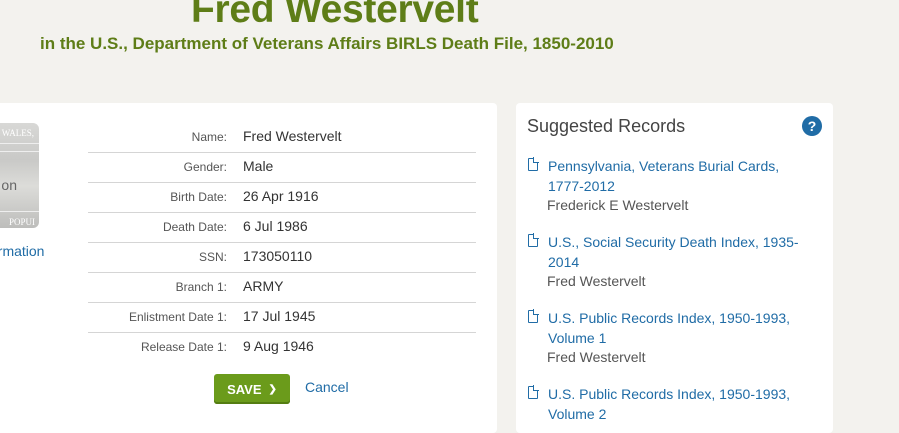 This screenshot has width=899, height=433. Describe the element at coordinates (209, 137) in the screenshot. I see `field-label: Name:` at that location.